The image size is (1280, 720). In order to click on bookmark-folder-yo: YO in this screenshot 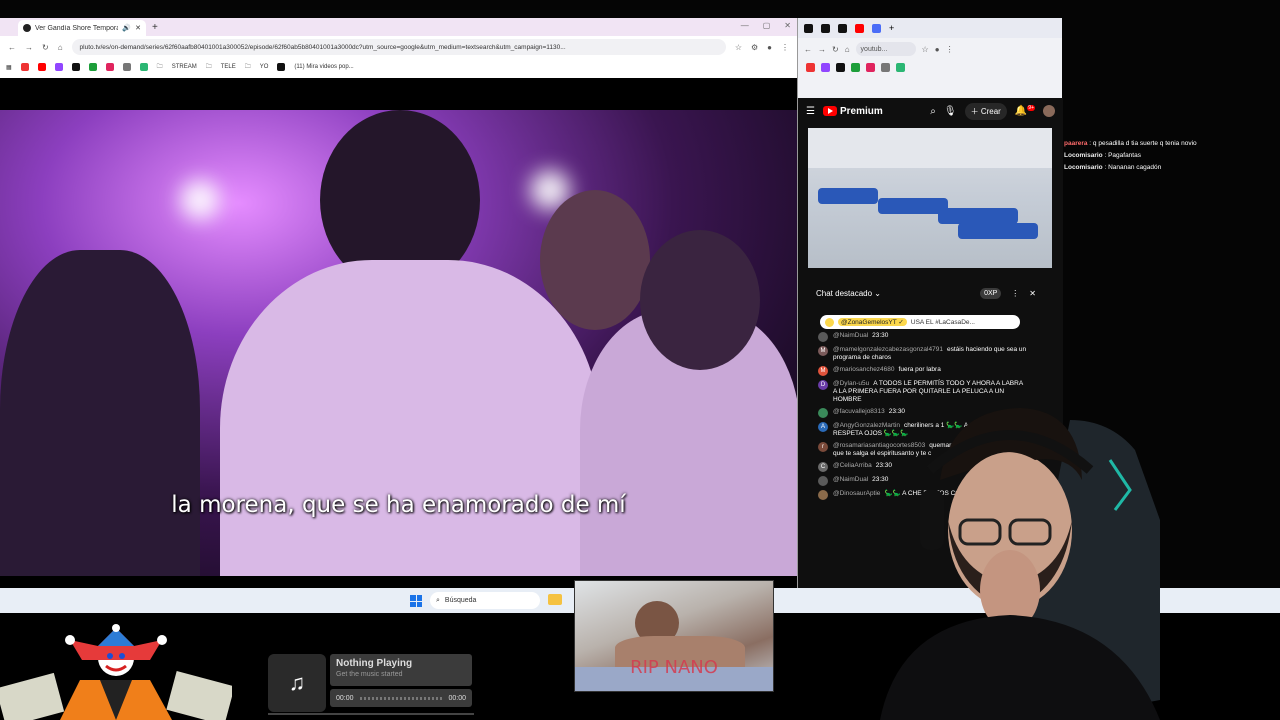, I will do `click(264, 67)`.